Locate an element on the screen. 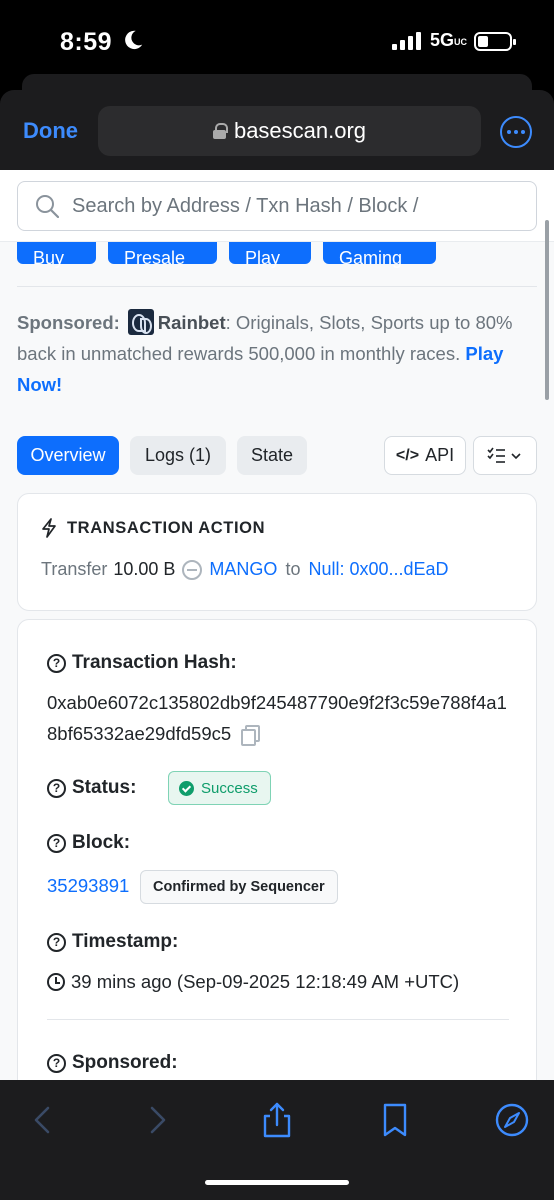  transfer-amount: 10.00 B is located at coordinates (144, 569).